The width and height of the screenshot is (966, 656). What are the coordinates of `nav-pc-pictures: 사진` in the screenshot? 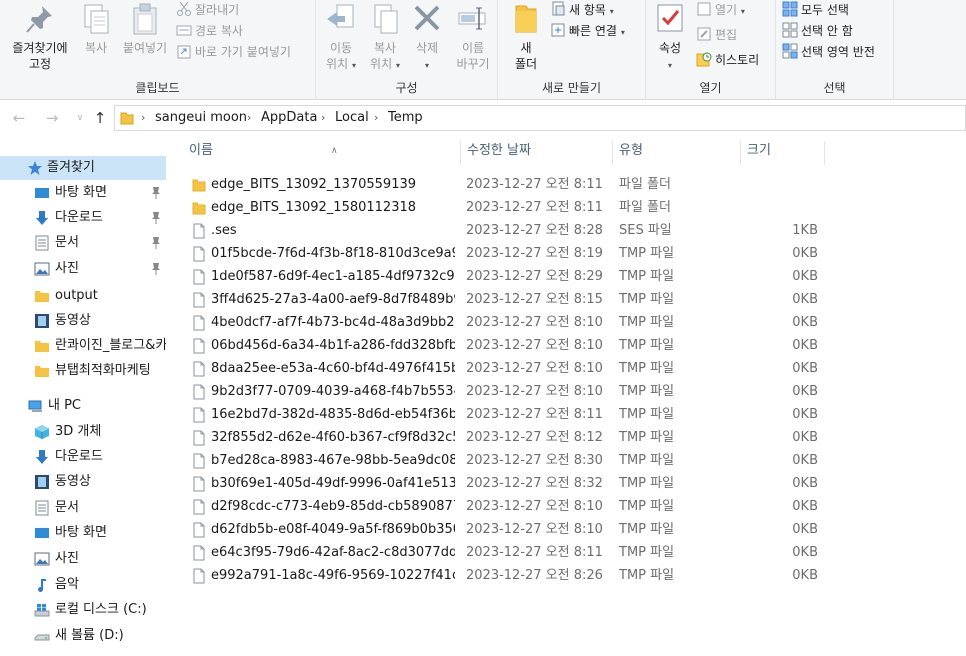 It's located at (83, 559).